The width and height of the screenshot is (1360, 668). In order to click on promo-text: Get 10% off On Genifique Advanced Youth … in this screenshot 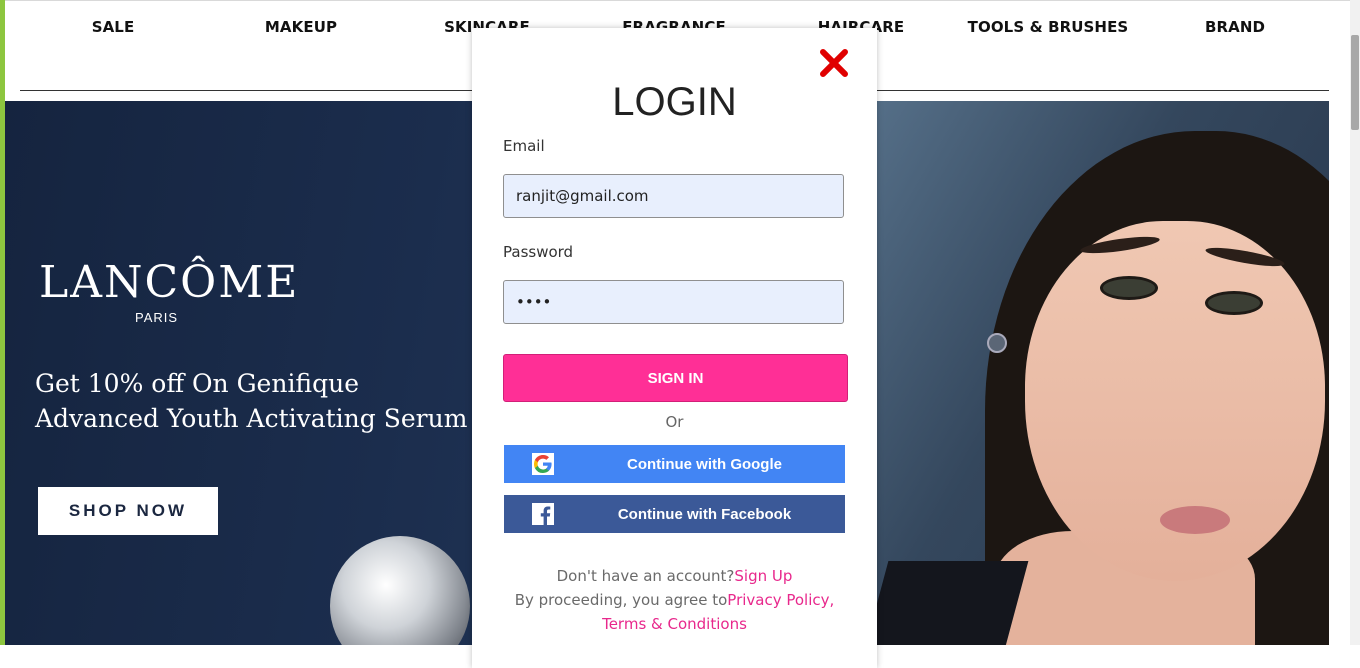, I will do `click(255, 401)`.